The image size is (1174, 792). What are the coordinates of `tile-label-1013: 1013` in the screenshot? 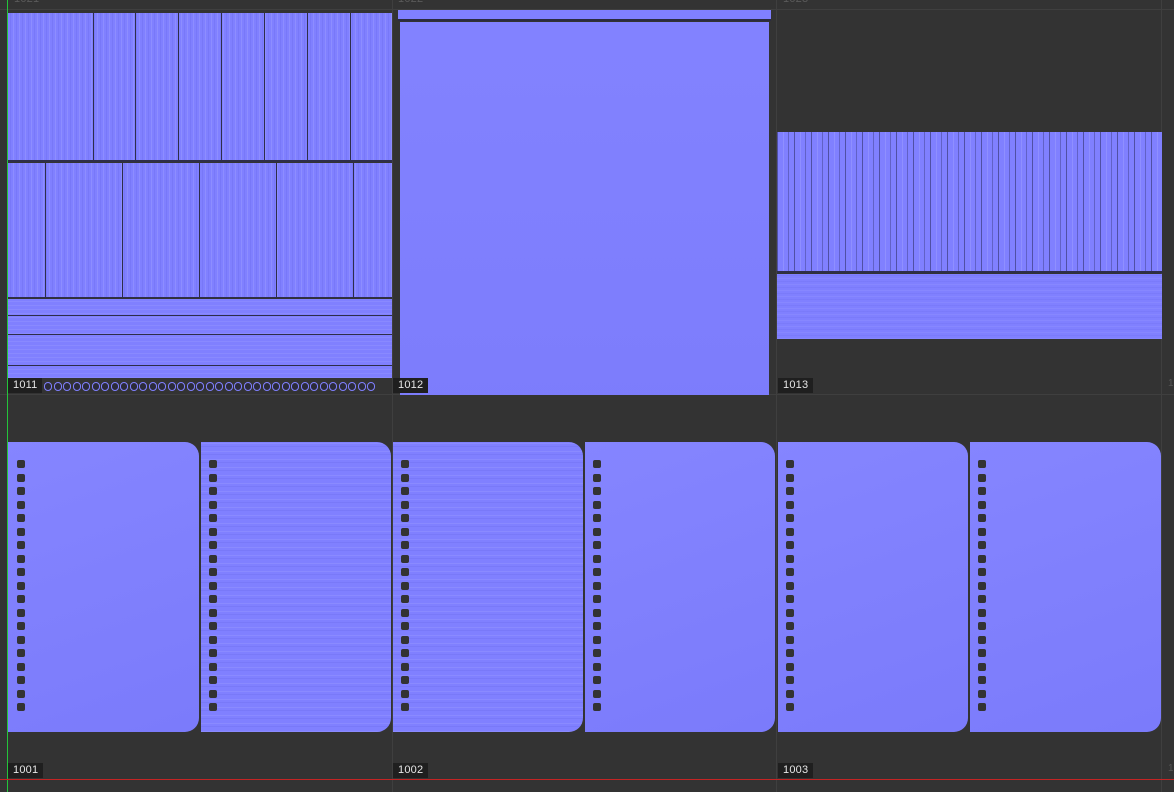 It's located at (796, 385).